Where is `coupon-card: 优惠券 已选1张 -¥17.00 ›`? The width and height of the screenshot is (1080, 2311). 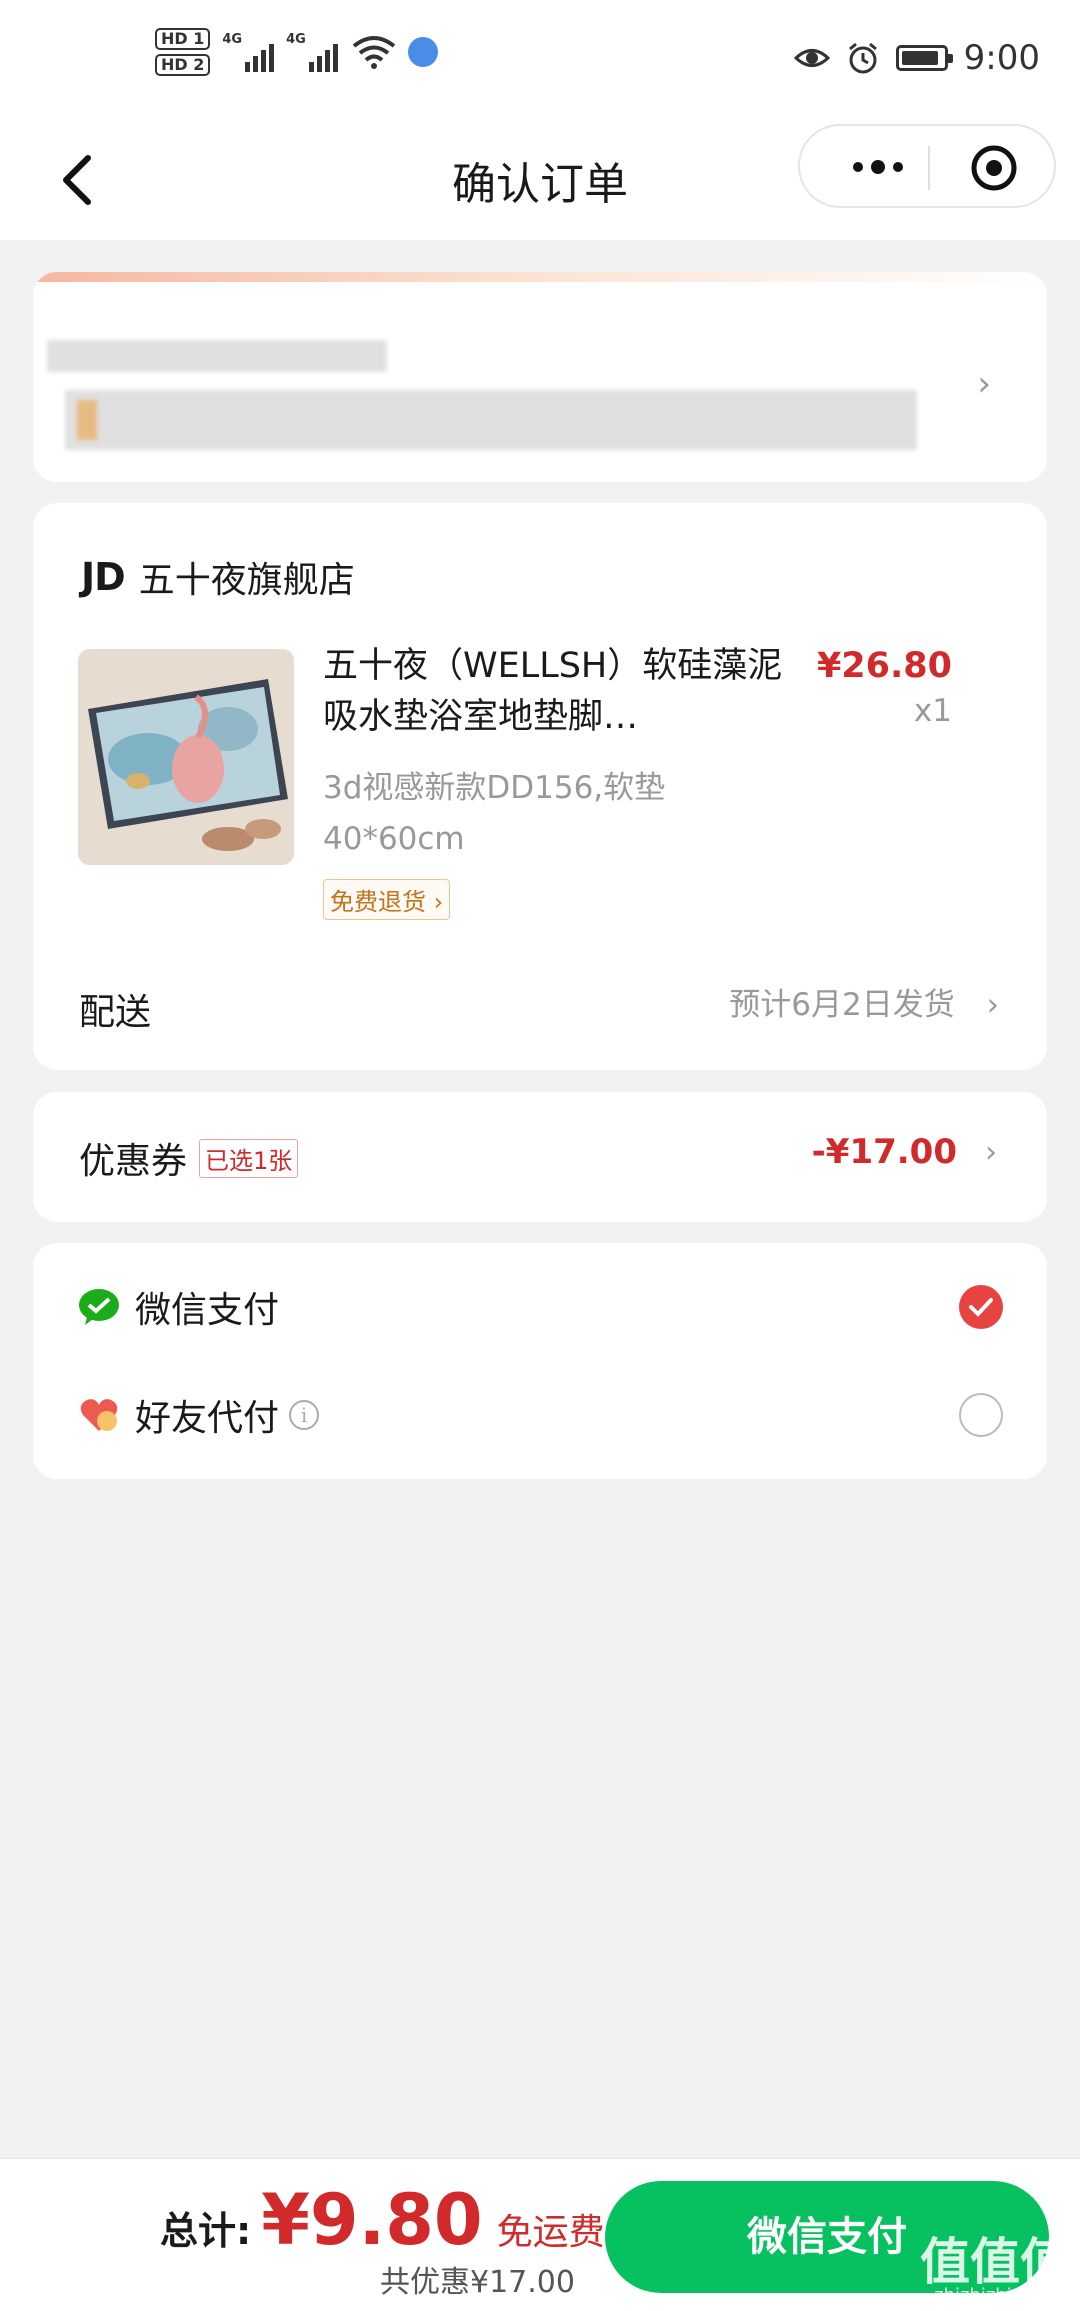 coupon-card: 优惠券 已选1张 -¥17.00 › is located at coordinates (540, 1157).